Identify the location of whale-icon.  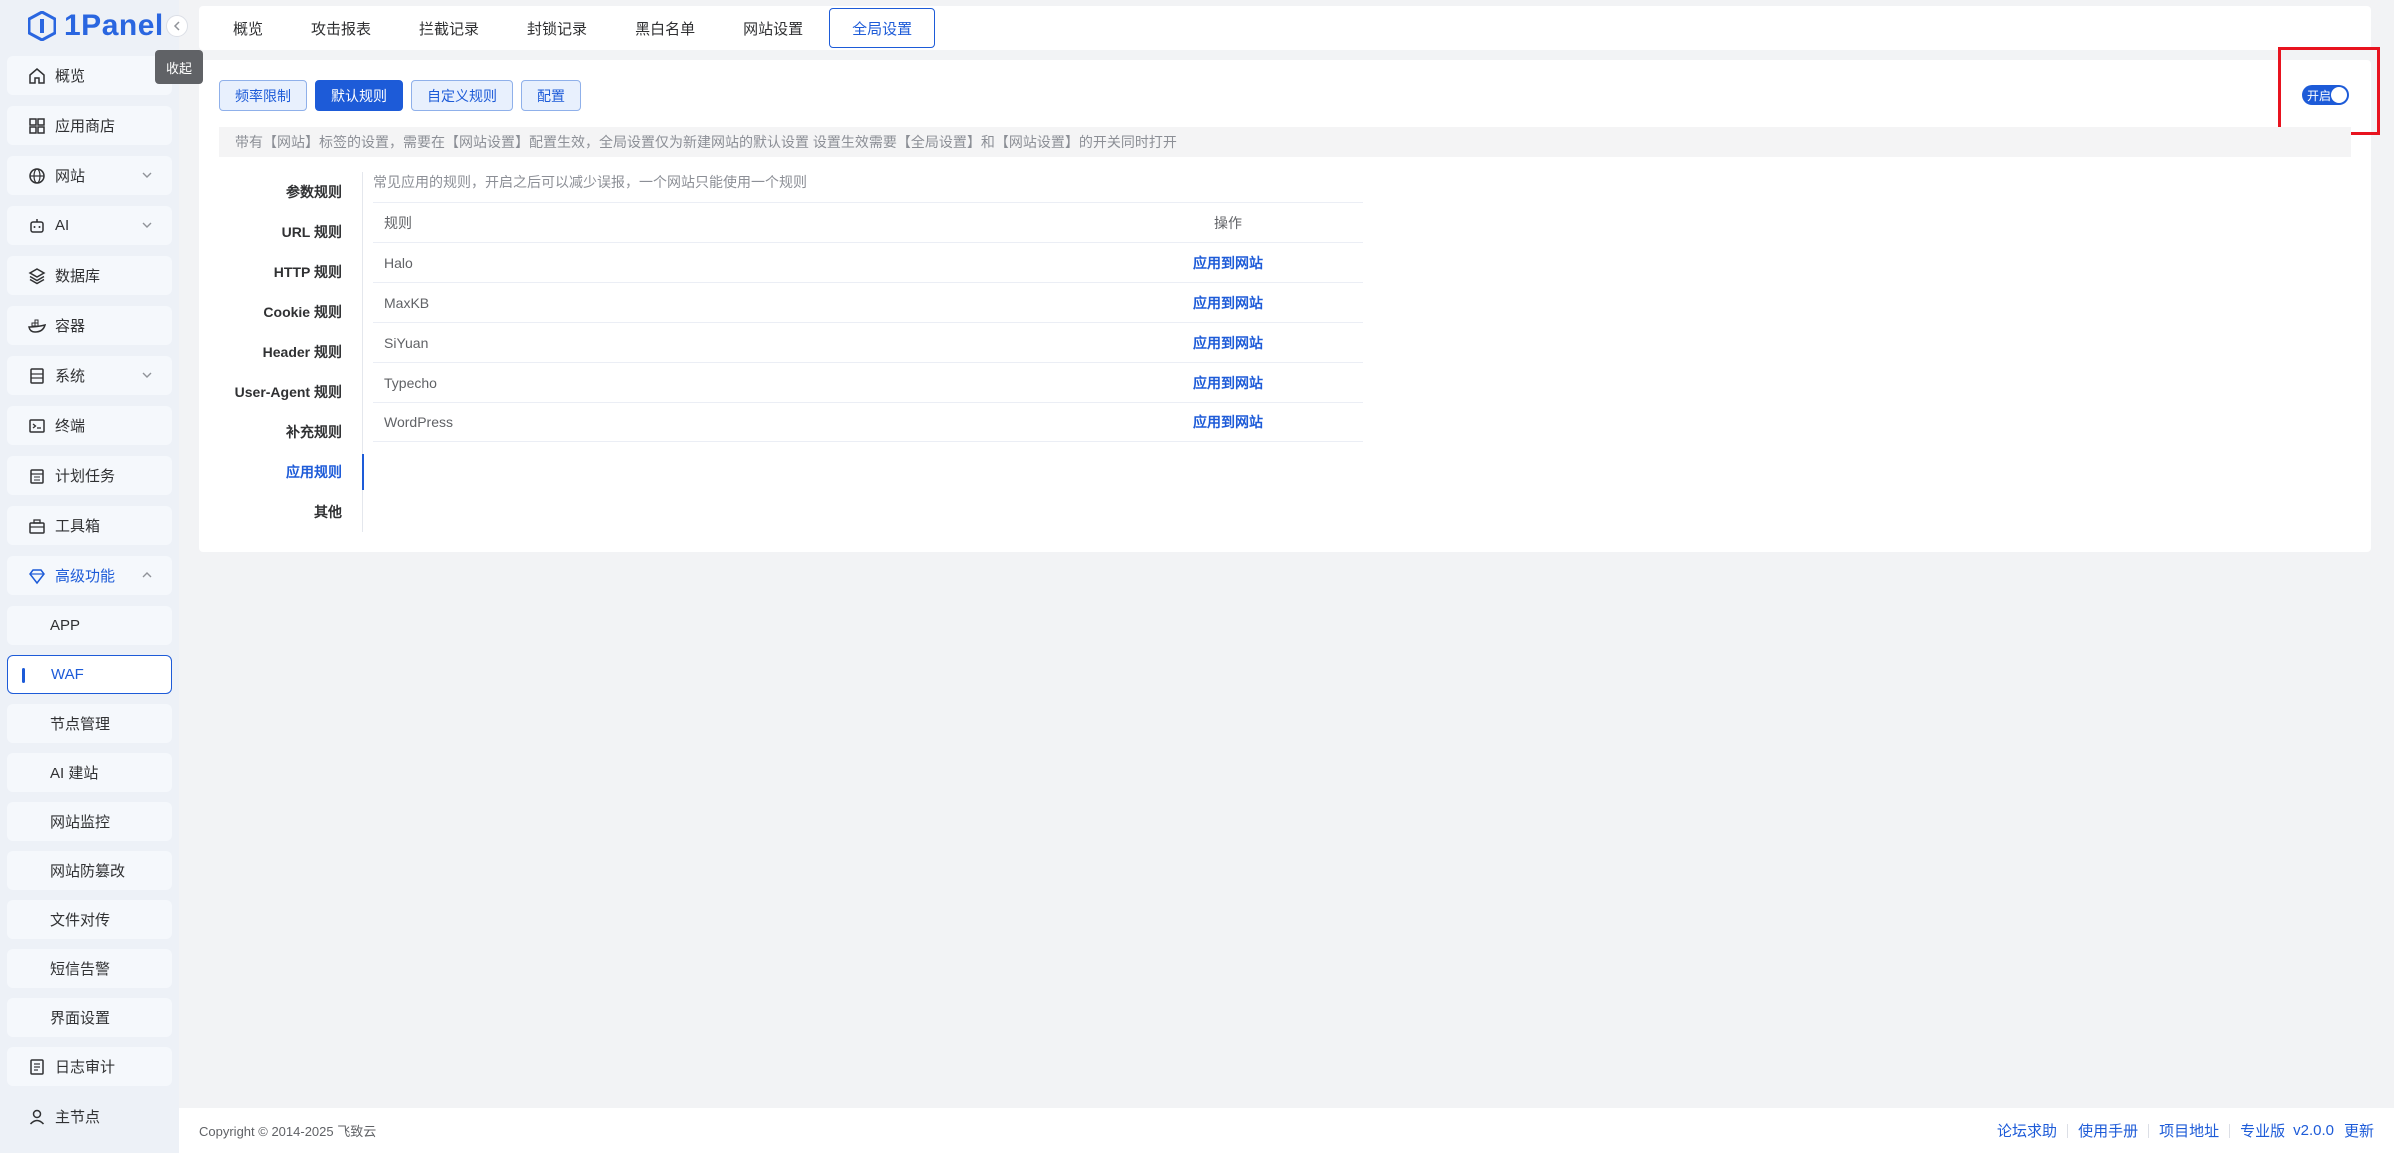
(37, 326).